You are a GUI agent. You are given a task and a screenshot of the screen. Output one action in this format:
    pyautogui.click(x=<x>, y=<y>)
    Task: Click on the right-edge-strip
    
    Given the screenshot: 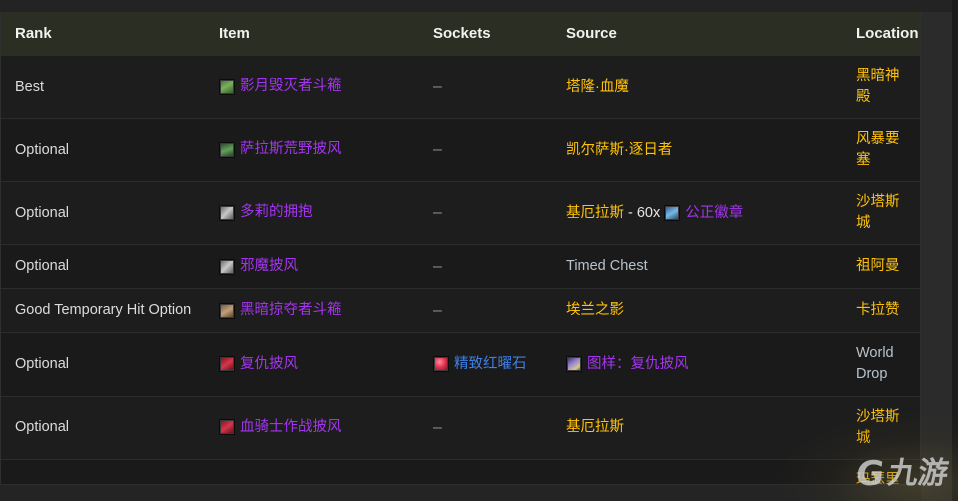 What is the action you would take?
    pyautogui.click(x=955, y=250)
    